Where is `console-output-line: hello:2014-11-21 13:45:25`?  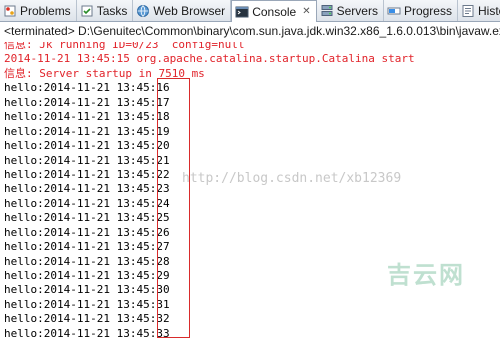 console-output-line: hello:2014-11-21 13:45:25 is located at coordinates (87, 218).